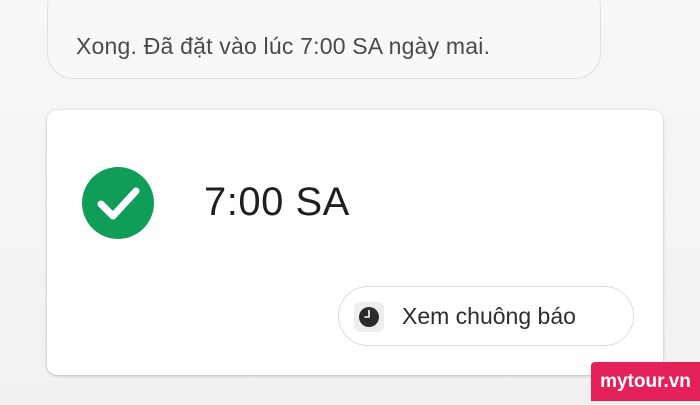 The height and width of the screenshot is (405, 700). What do you see at coordinates (118, 203) in the screenshot?
I see `check-circle-icon` at bounding box center [118, 203].